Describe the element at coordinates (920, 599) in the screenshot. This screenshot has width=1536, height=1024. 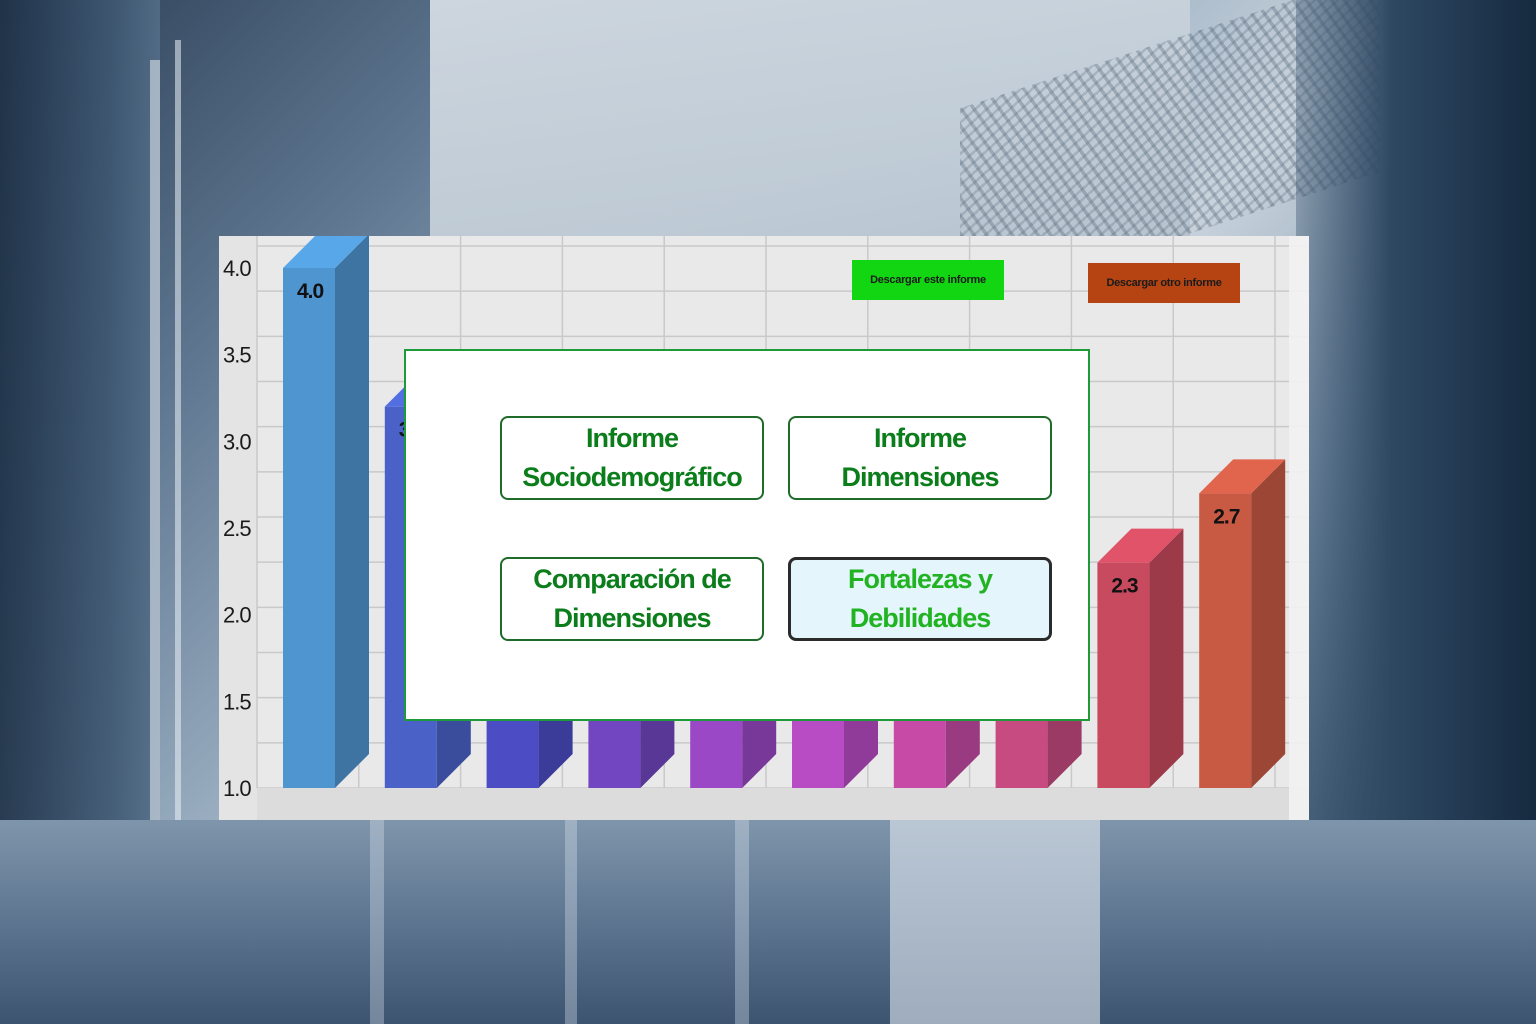
I see `strengths-weaknesses-button: Fortalezas y Debilidades` at that location.